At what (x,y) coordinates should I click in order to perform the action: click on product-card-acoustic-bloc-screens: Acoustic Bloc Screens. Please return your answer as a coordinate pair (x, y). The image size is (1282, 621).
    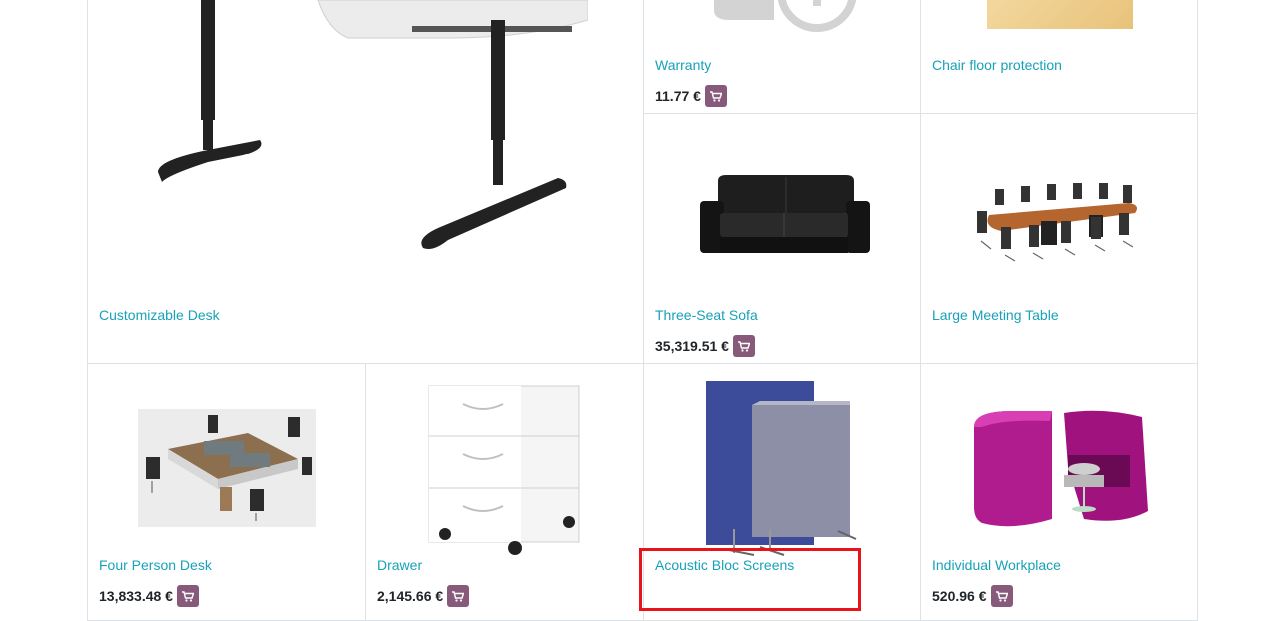
    Looking at the image, I should click on (782, 492).